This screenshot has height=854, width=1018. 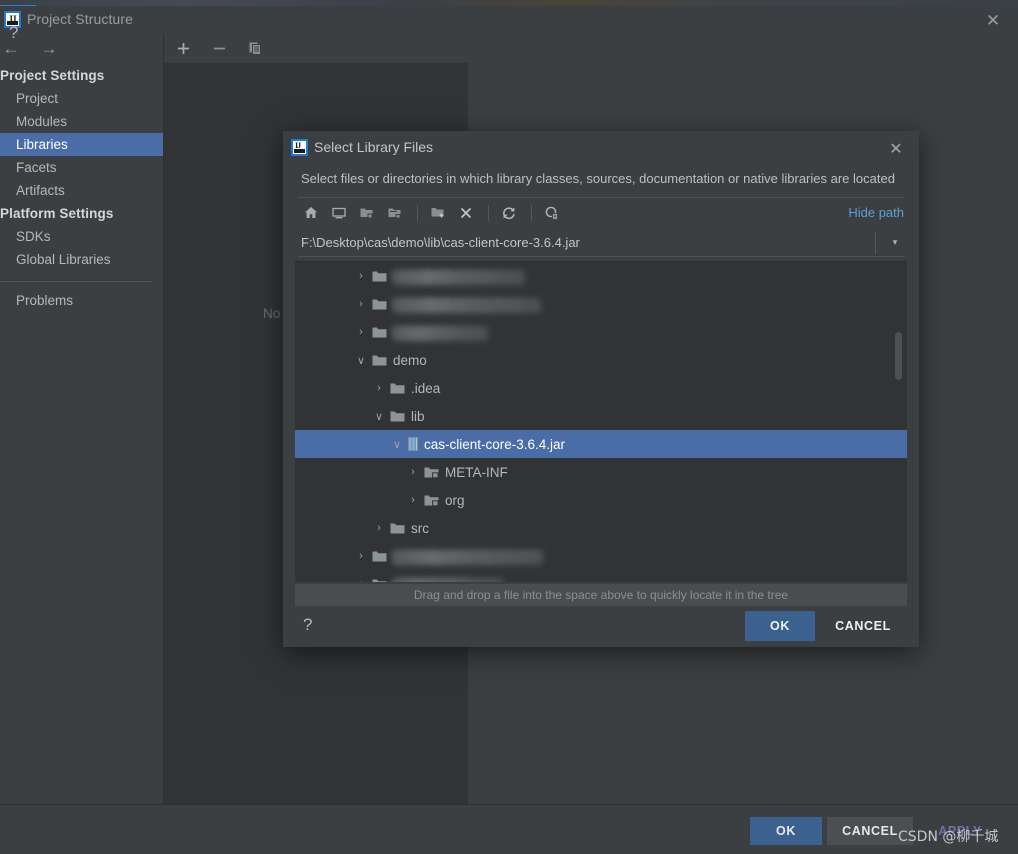 What do you see at coordinates (466, 213) in the screenshot?
I see `delete-icon` at bounding box center [466, 213].